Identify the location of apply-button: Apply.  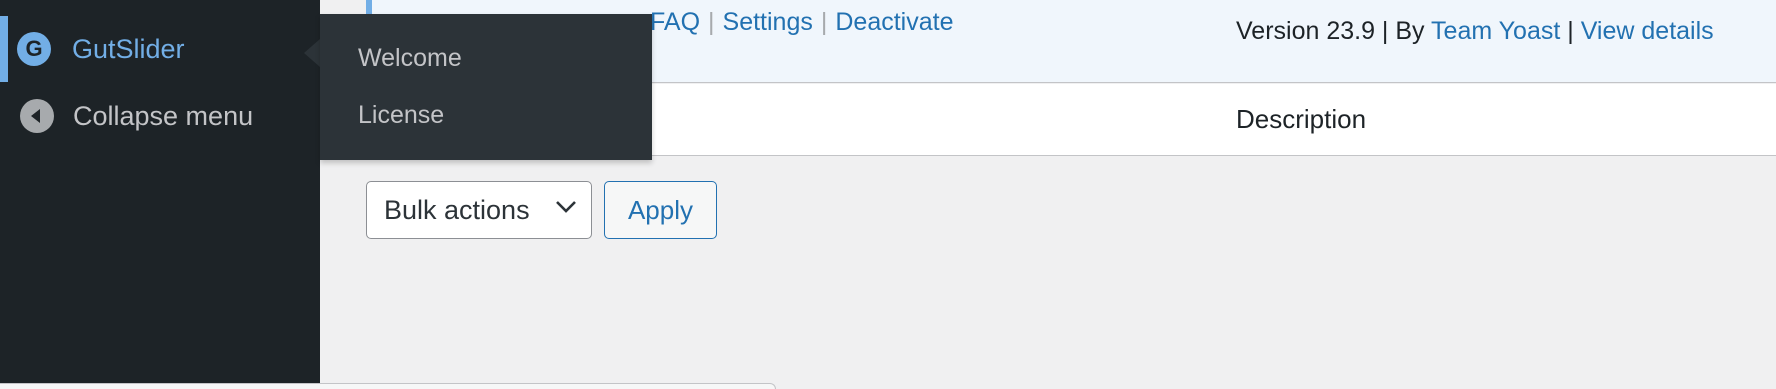
(660, 210).